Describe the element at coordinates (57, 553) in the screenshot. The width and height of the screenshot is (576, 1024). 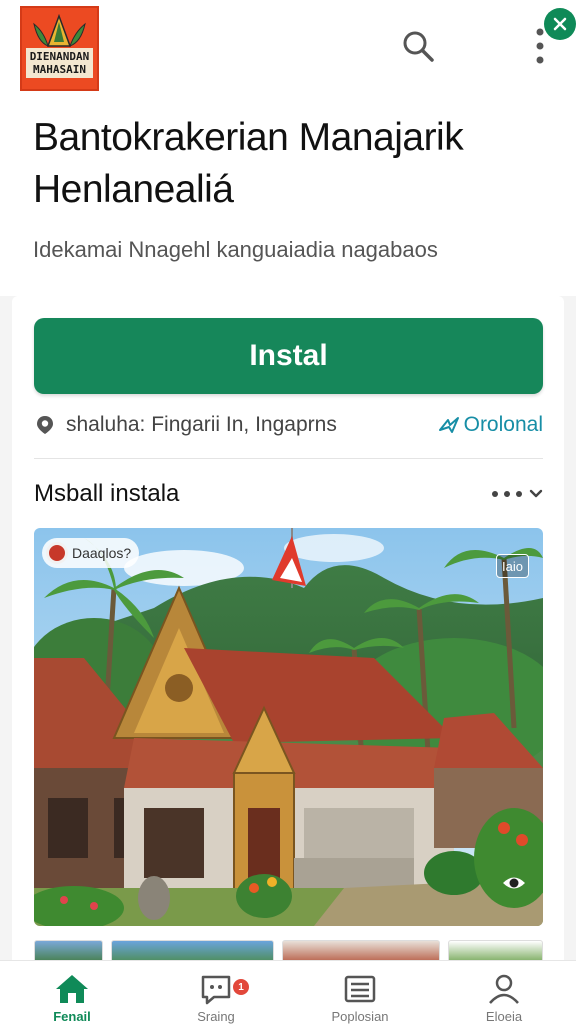
I see `avatar` at that location.